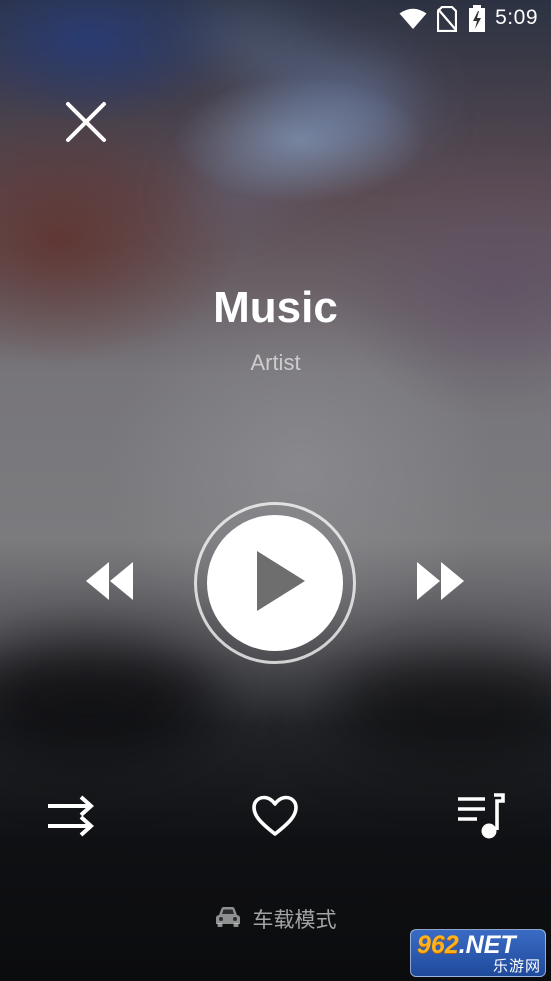  What do you see at coordinates (516, 966) in the screenshot?
I see `watermark-subtitle: 乐游网` at bounding box center [516, 966].